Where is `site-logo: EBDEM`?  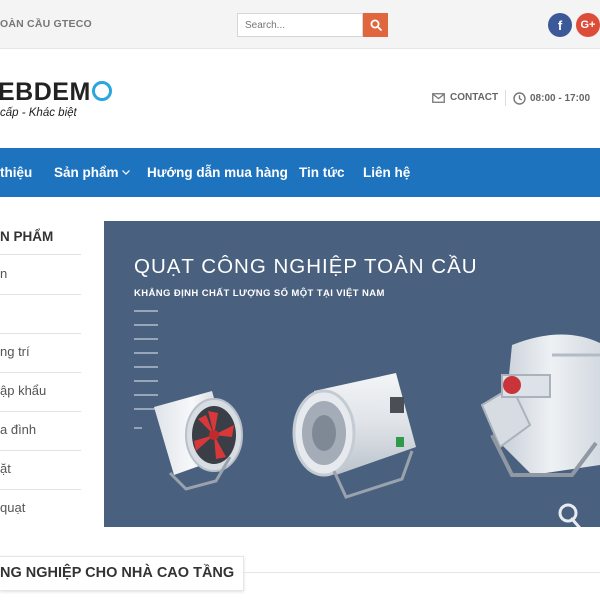
site-logo: EBDEM is located at coordinates (56, 92).